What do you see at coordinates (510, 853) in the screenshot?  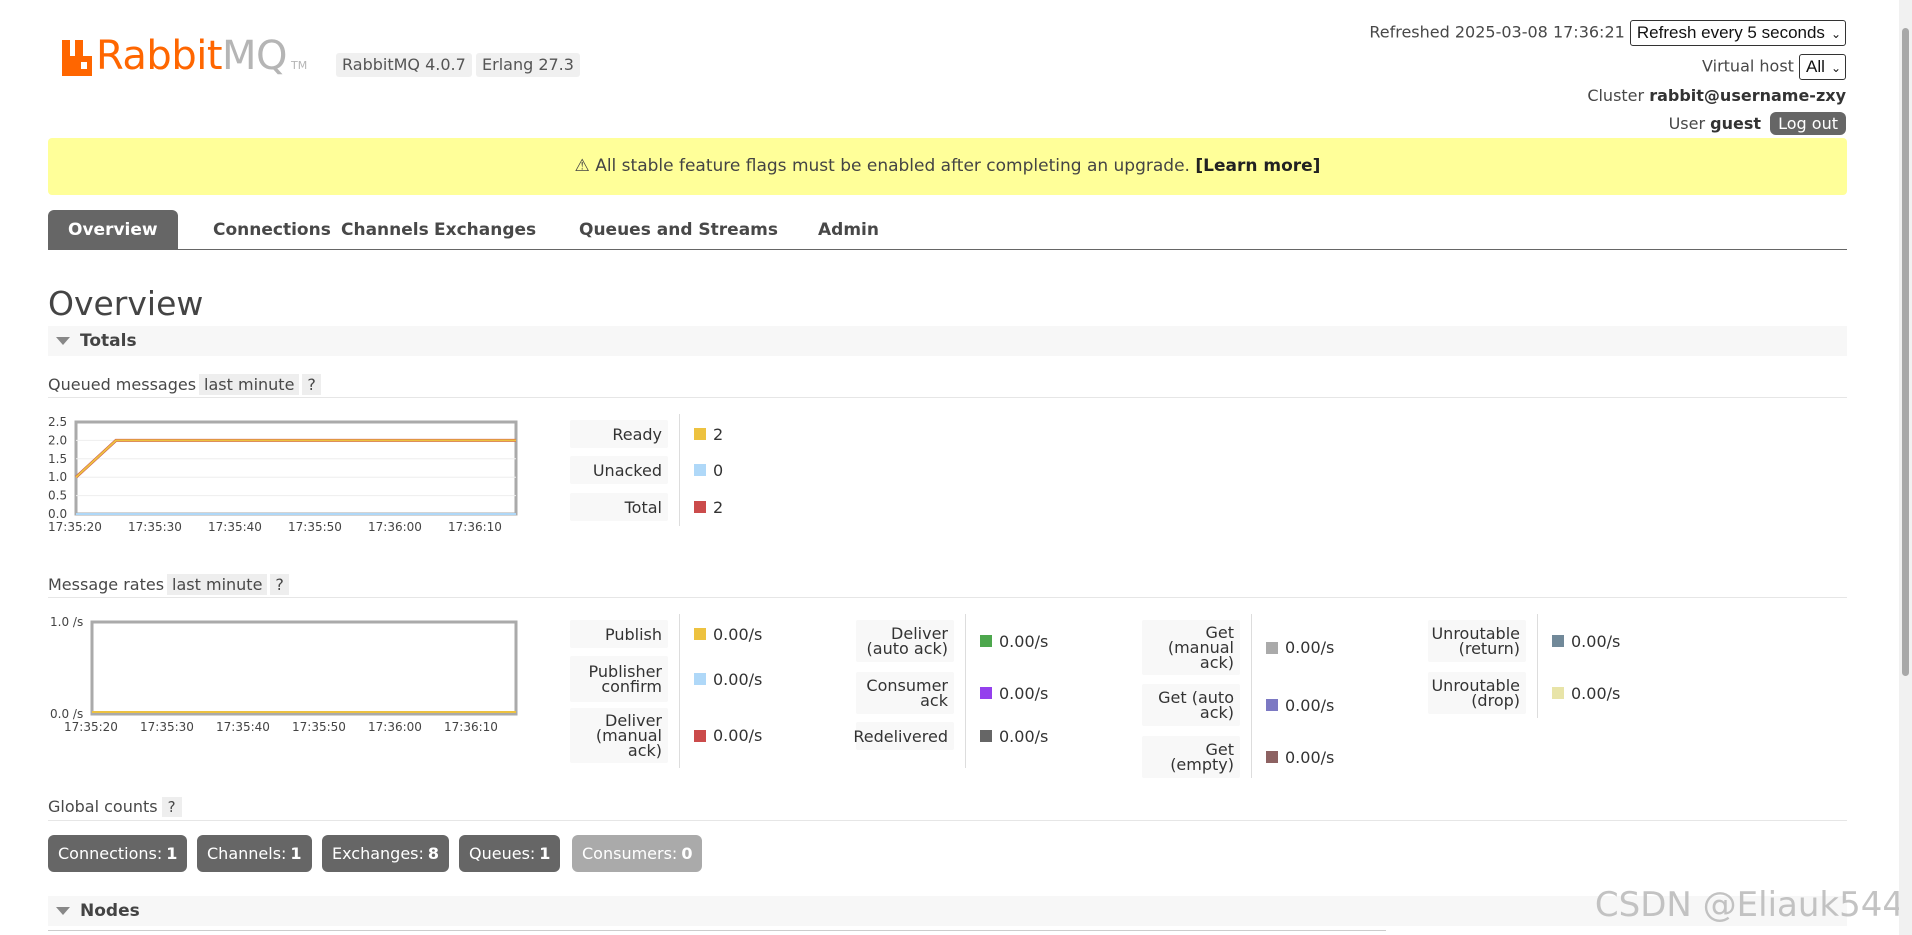 I see `queues-count-button: Queues: 1` at bounding box center [510, 853].